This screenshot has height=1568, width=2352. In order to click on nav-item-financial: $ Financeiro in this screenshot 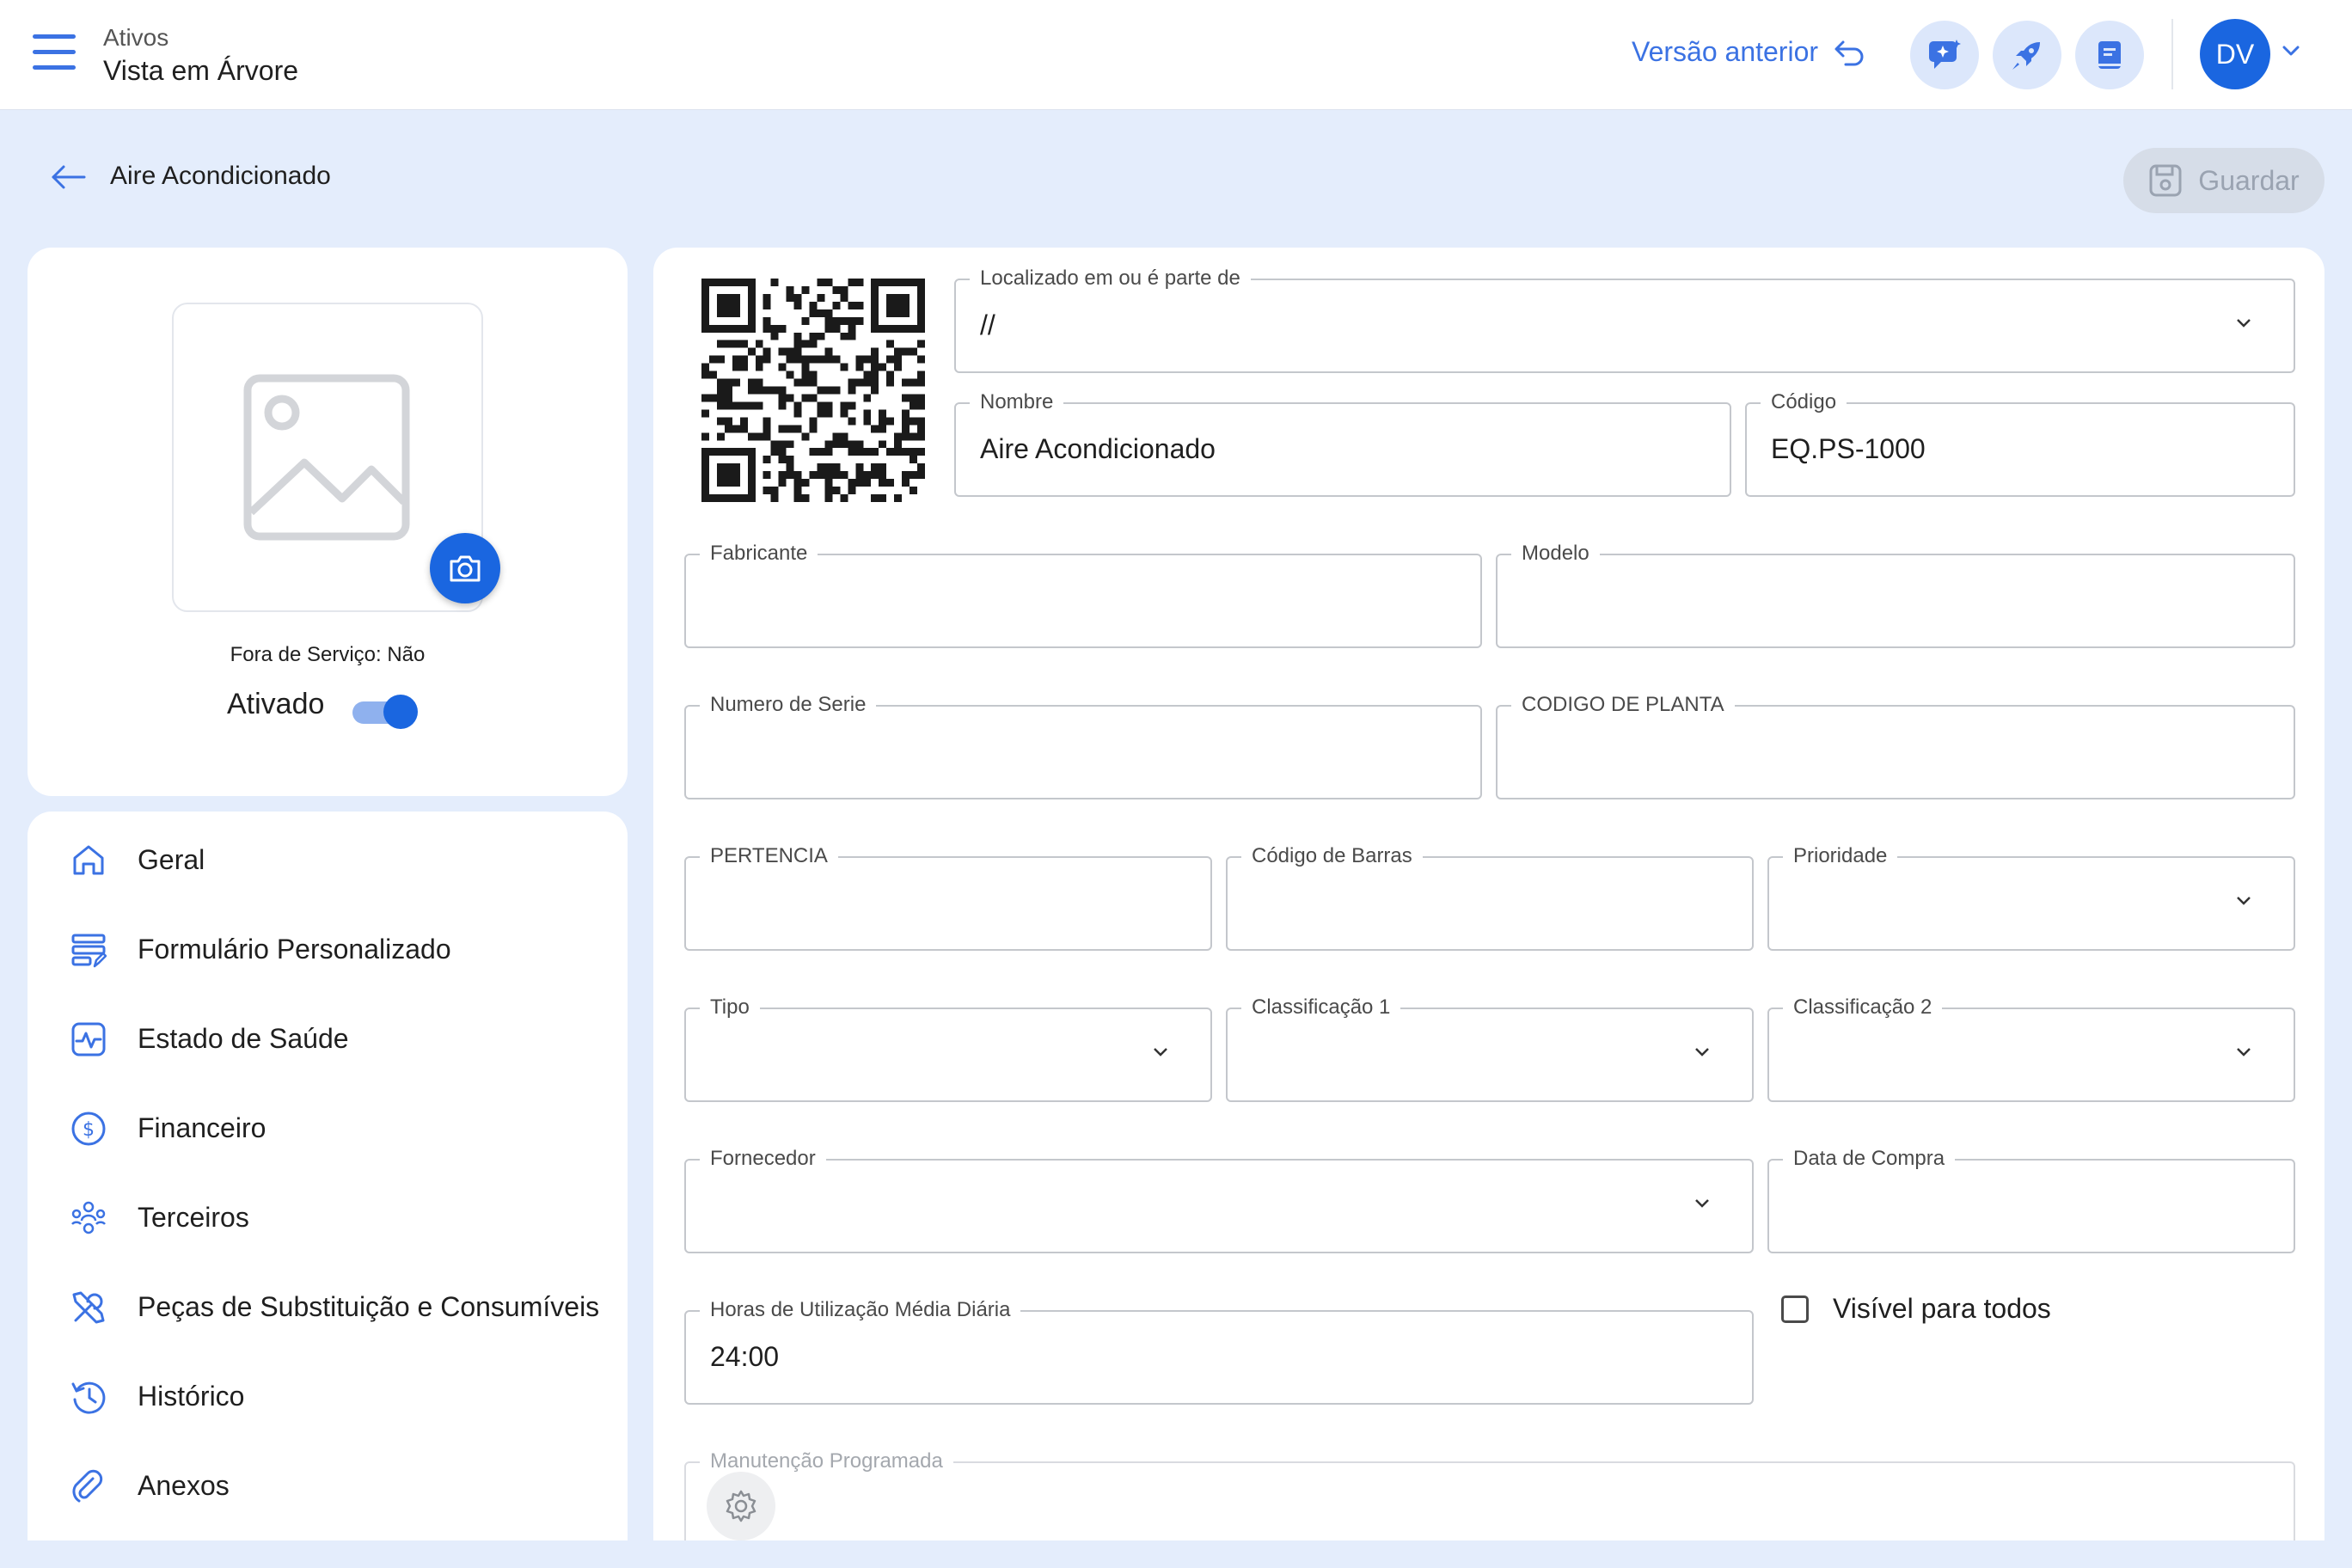, I will do `click(328, 1128)`.